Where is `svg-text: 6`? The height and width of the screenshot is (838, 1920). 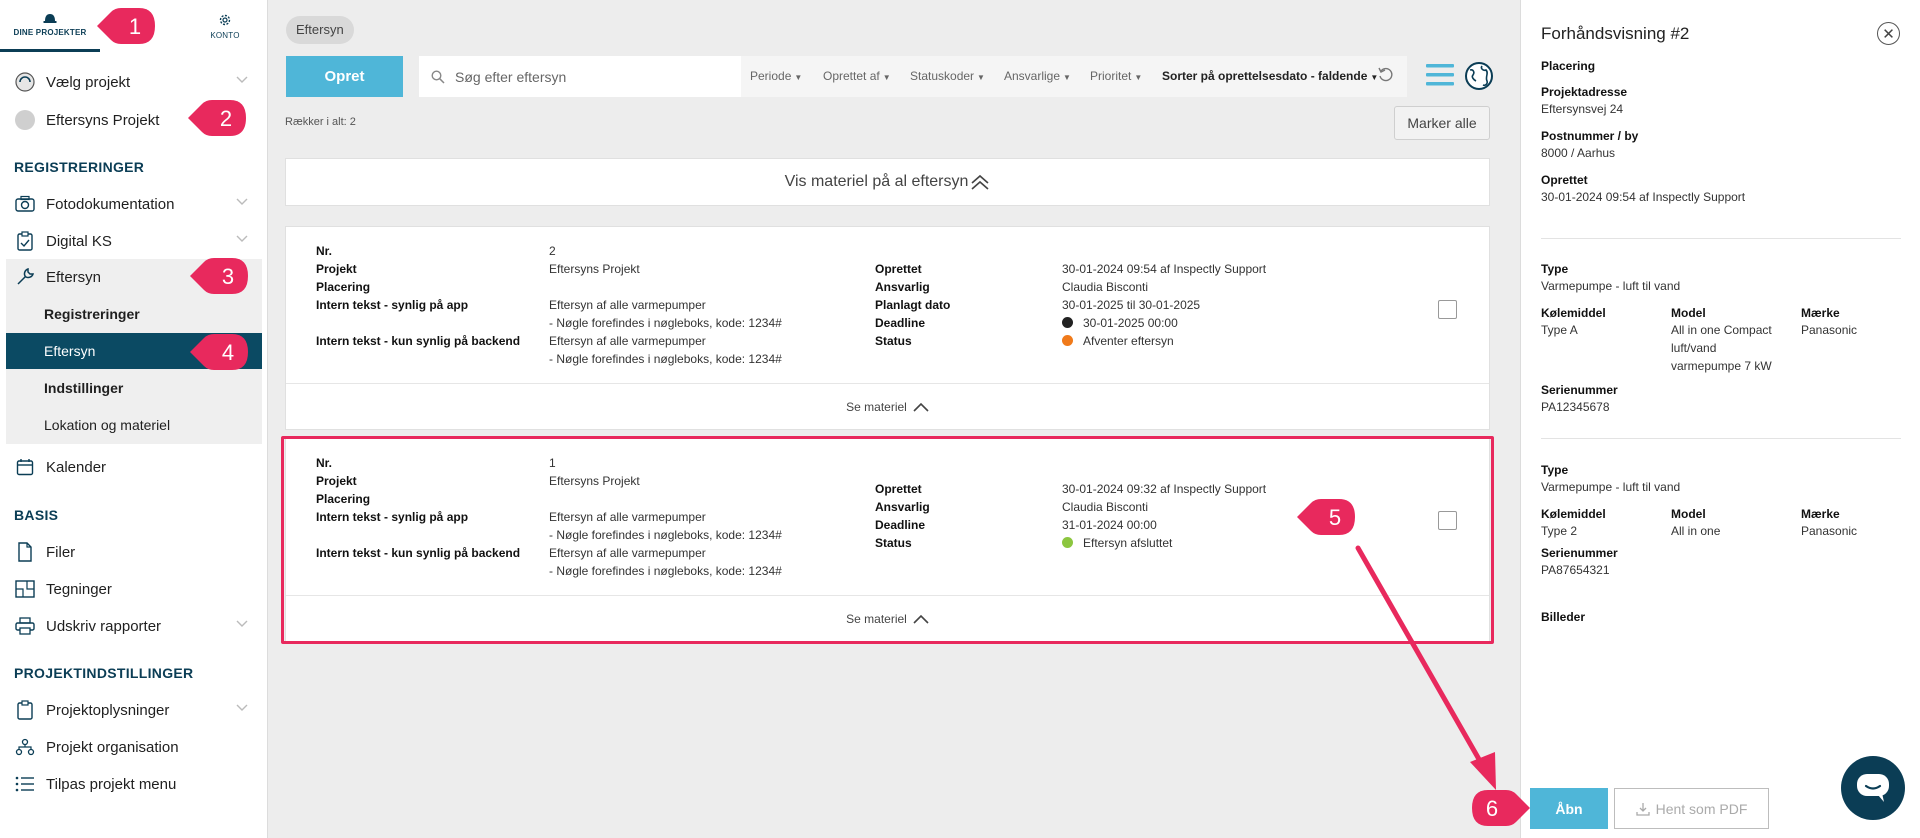 svg-text: 6 is located at coordinates (1492, 808).